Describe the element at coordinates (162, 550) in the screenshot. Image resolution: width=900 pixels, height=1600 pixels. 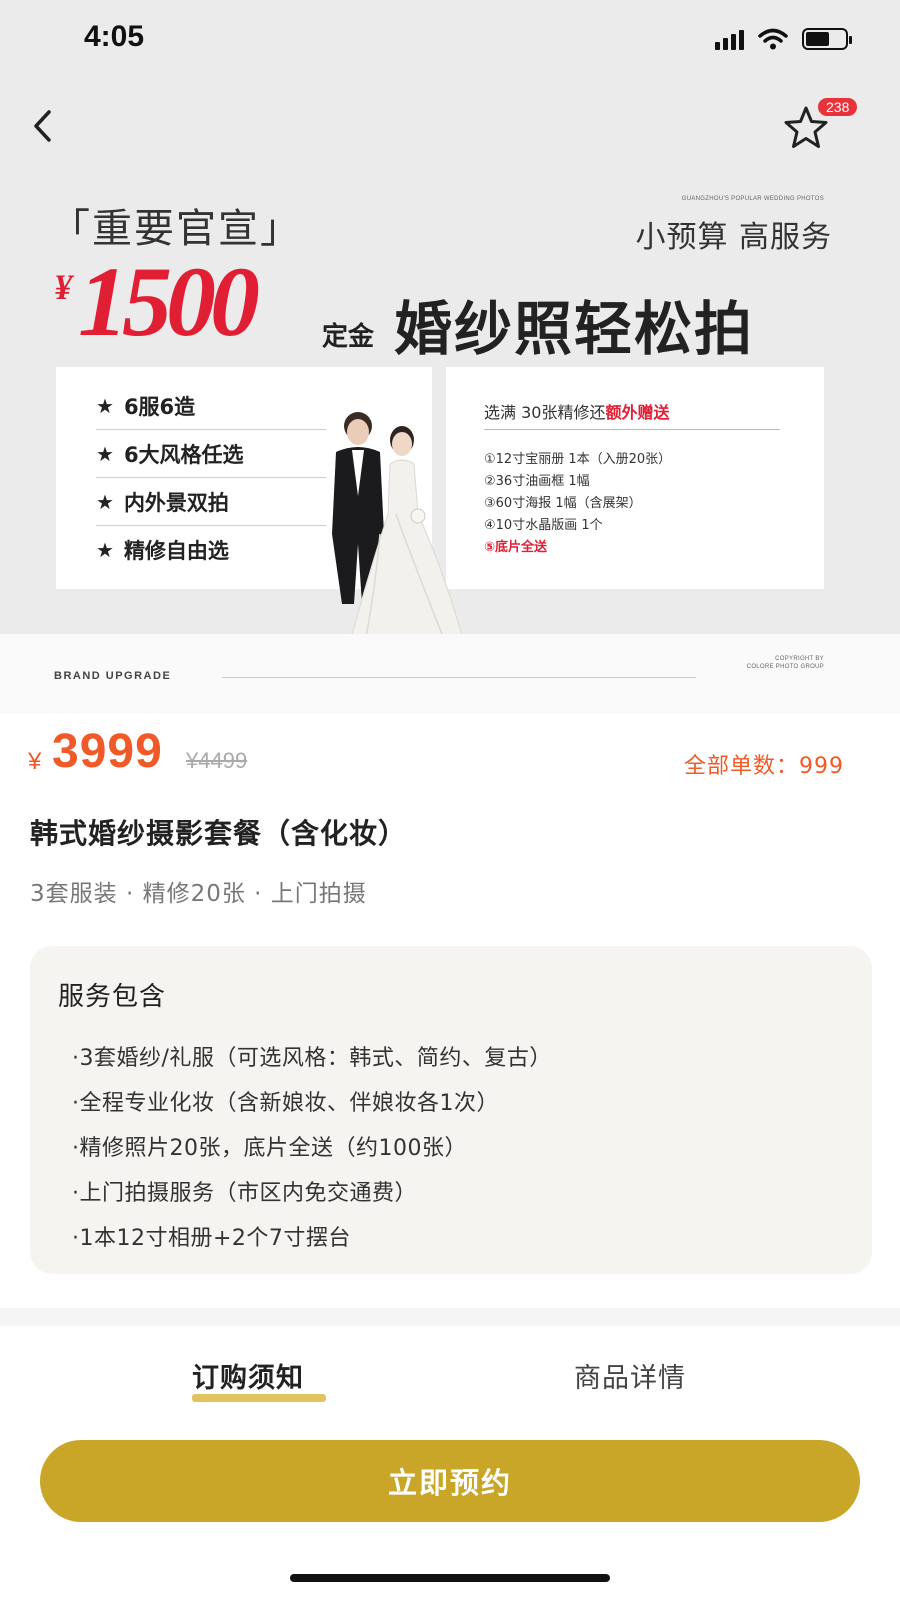
I see `feature-item: ★ 精修自由选` at that location.